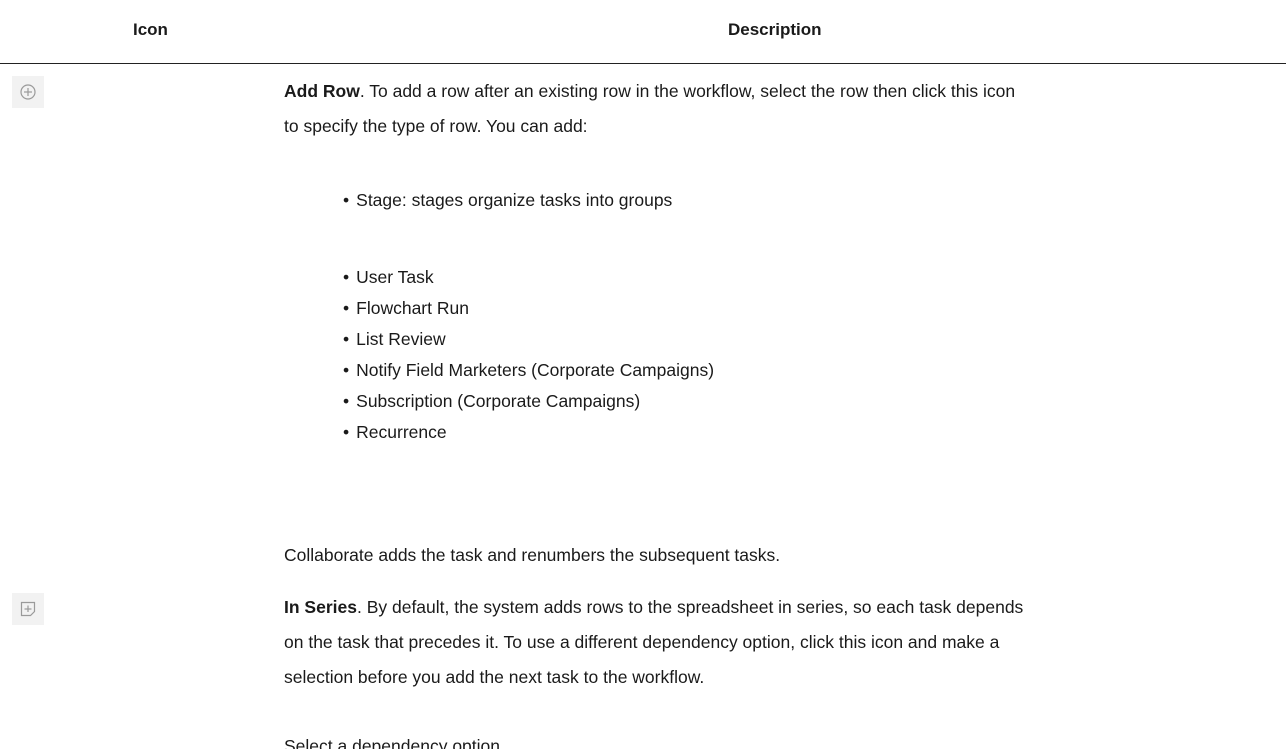 Image resolution: width=1286 pixels, height=749 pixels. What do you see at coordinates (528, 308) in the screenshot?
I see `list-item: Flowchart Run` at bounding box center [528, 308].